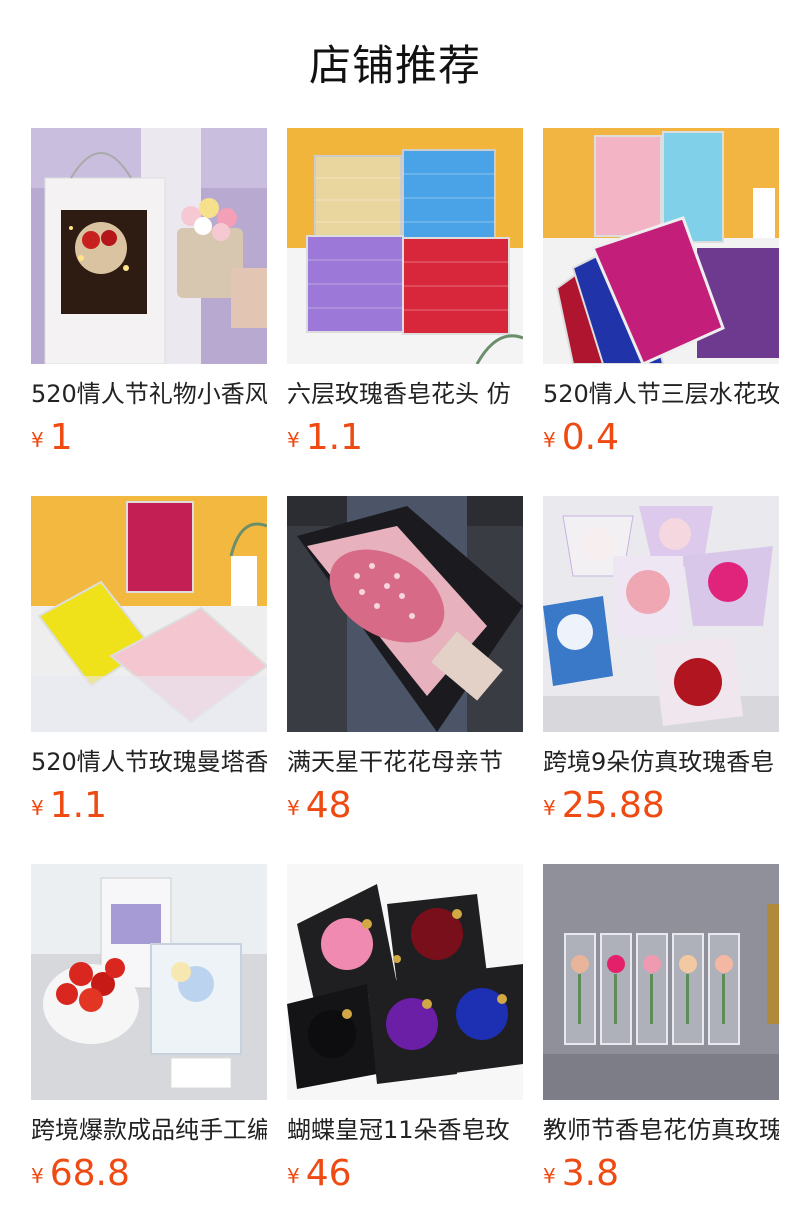  I want to click on product-price: ¥25.88, so click(661, 806).